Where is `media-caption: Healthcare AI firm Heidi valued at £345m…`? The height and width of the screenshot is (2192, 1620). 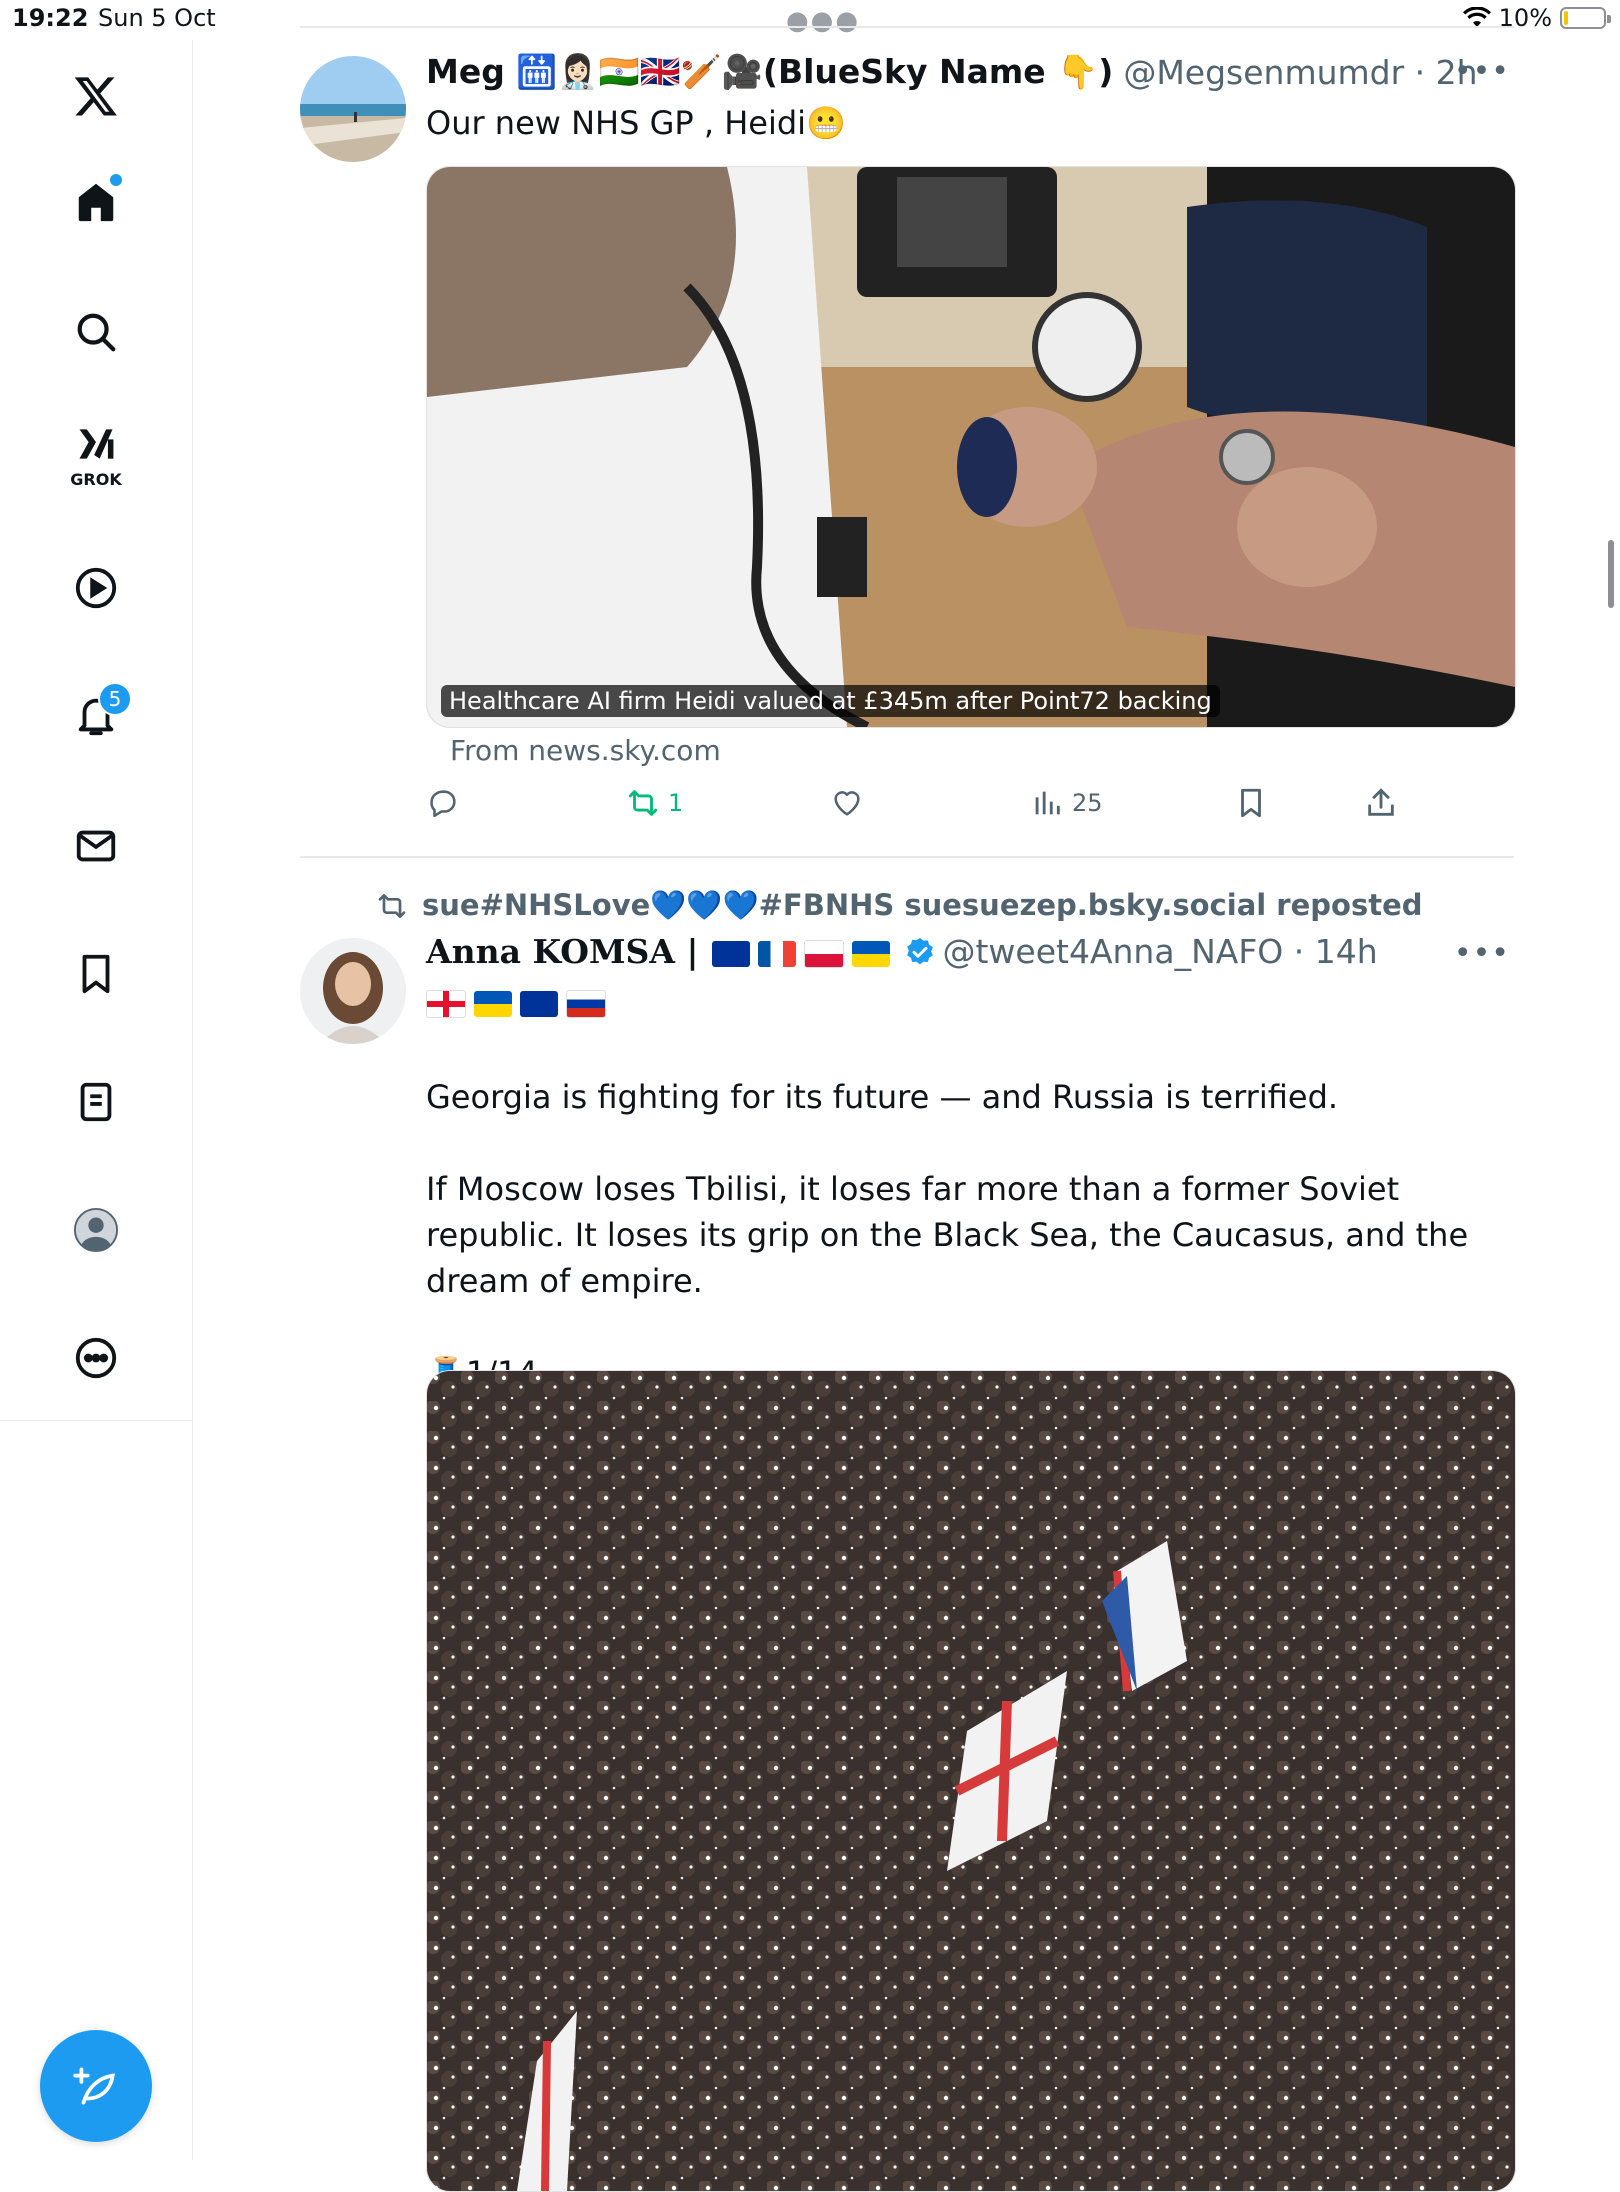
media-caption: Healthcare AI firm Heidi valued at £345m… is located at coordinates (830, 701).